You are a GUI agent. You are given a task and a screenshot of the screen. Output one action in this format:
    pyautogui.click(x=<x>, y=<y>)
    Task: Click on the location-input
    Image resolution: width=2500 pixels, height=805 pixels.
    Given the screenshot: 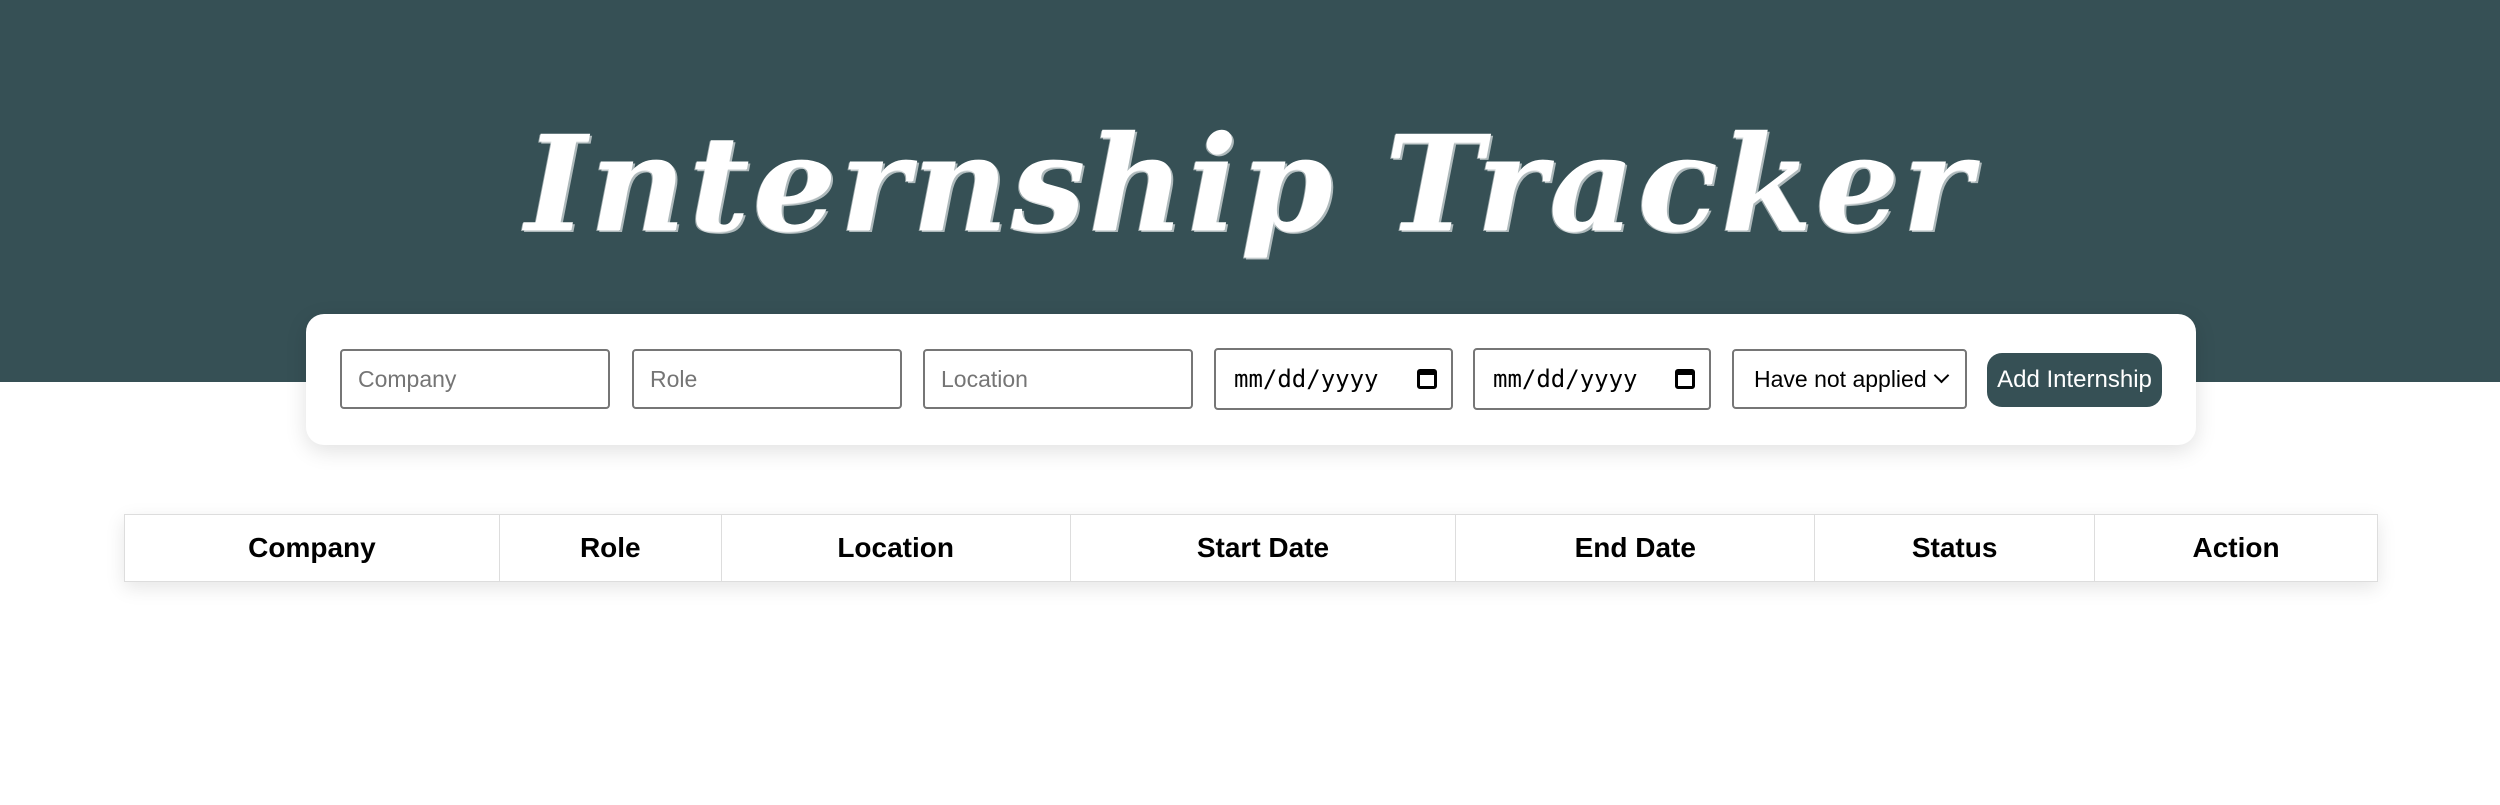 What is the action you would take?
    pyautogui.click(x=1058, y=379)
    